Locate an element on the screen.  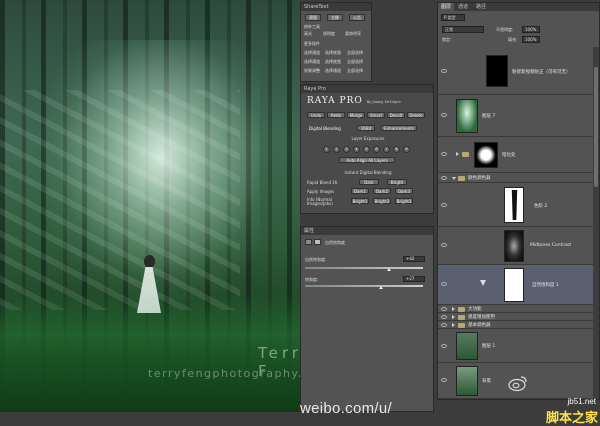
raya-bright1-button: Bright1 is located at coordinates (360, 201).